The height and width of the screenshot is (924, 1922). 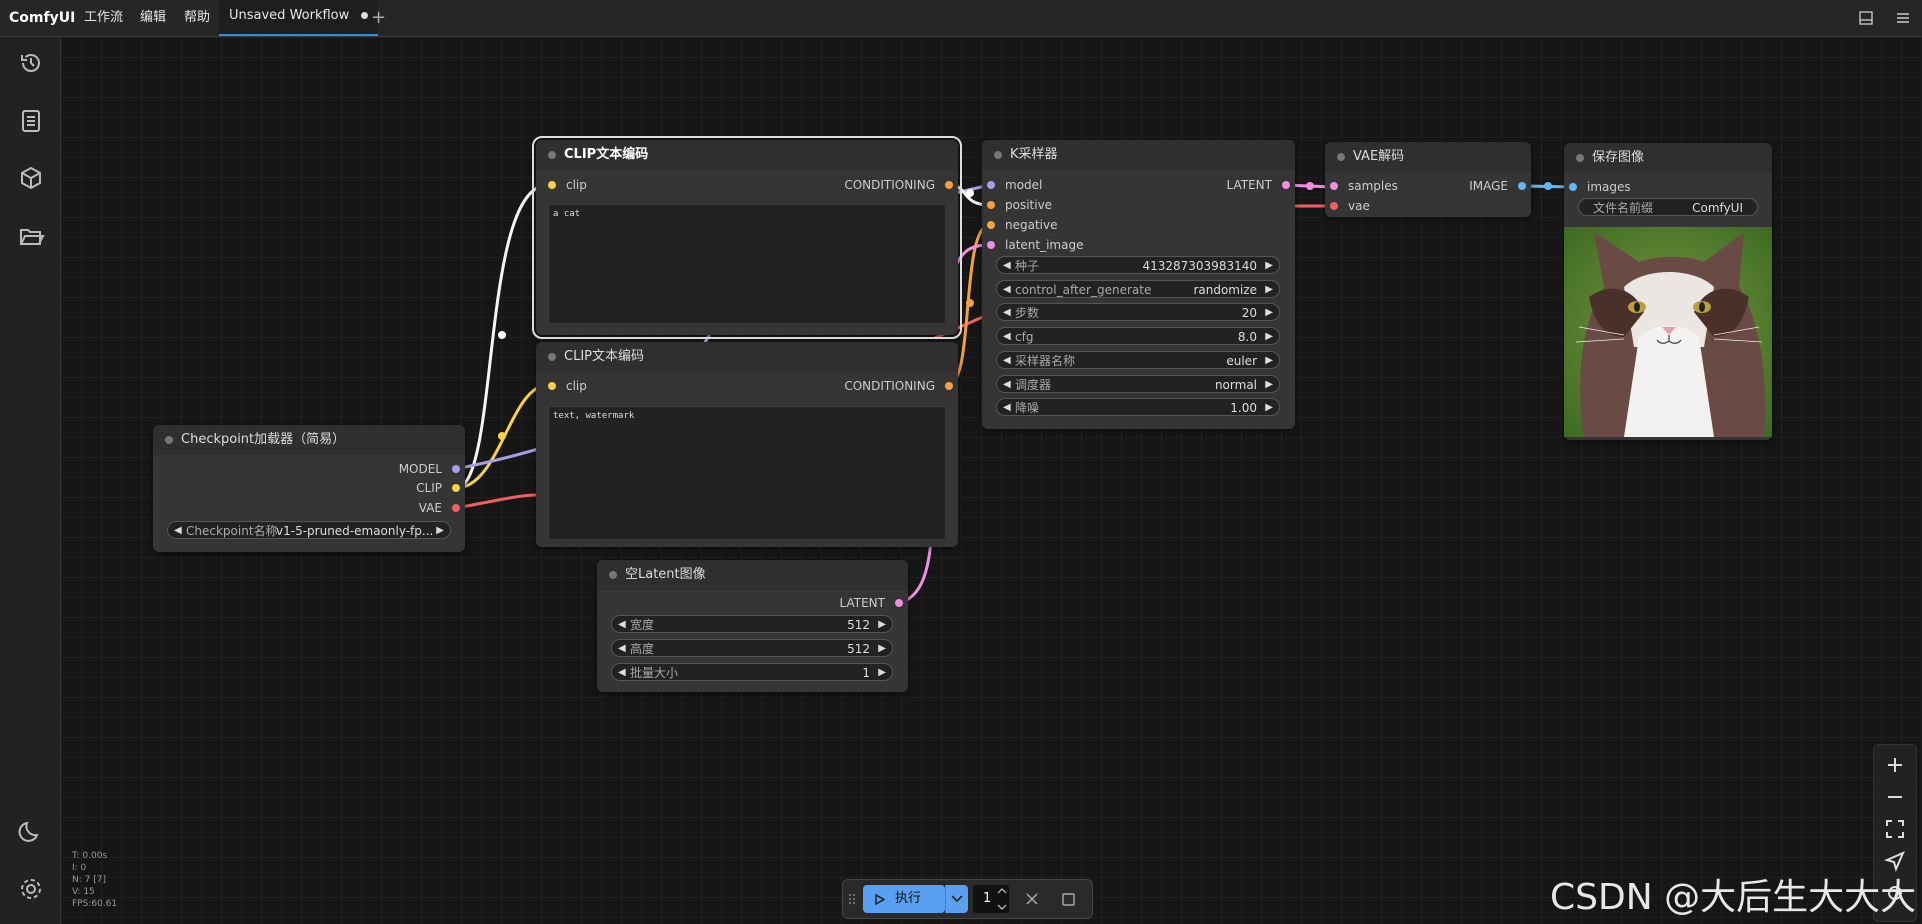 I want to click on output-latent-label: LATENT, so click(x=1249, y=185).